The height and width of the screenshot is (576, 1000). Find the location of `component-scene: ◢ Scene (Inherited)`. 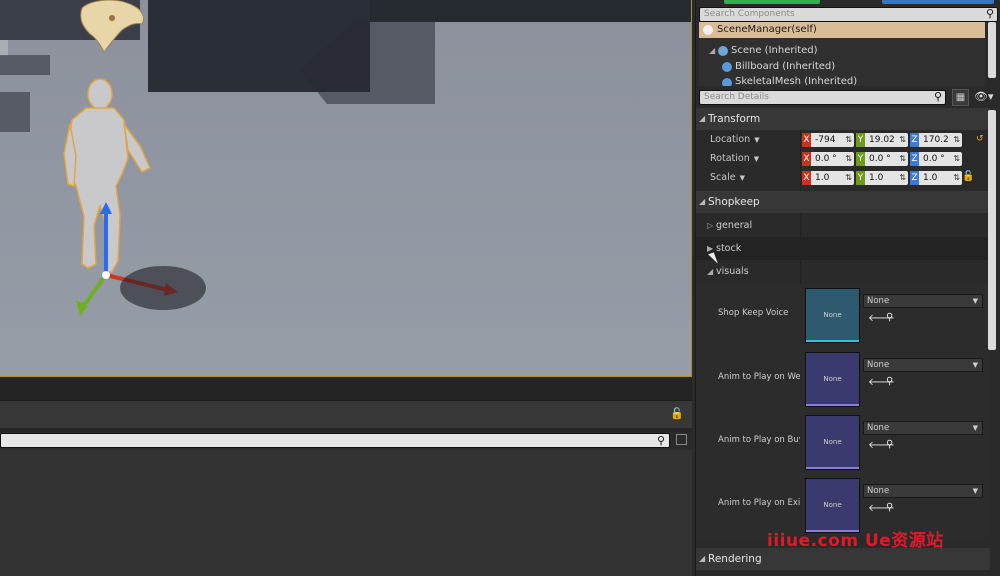

component-scene: ◢ Scene (Inherited) is located at coordinates (763, 51).